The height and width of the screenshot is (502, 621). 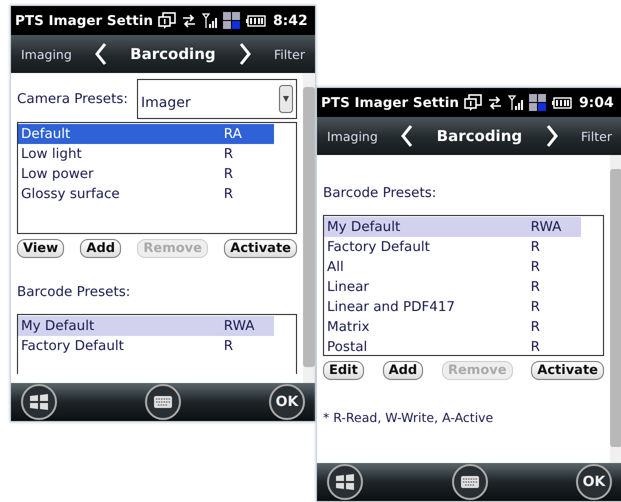 What do you see at coordinates (596, 102) in the screenshot?
I see `clock: 9:04` at bounding box center [596, 102].